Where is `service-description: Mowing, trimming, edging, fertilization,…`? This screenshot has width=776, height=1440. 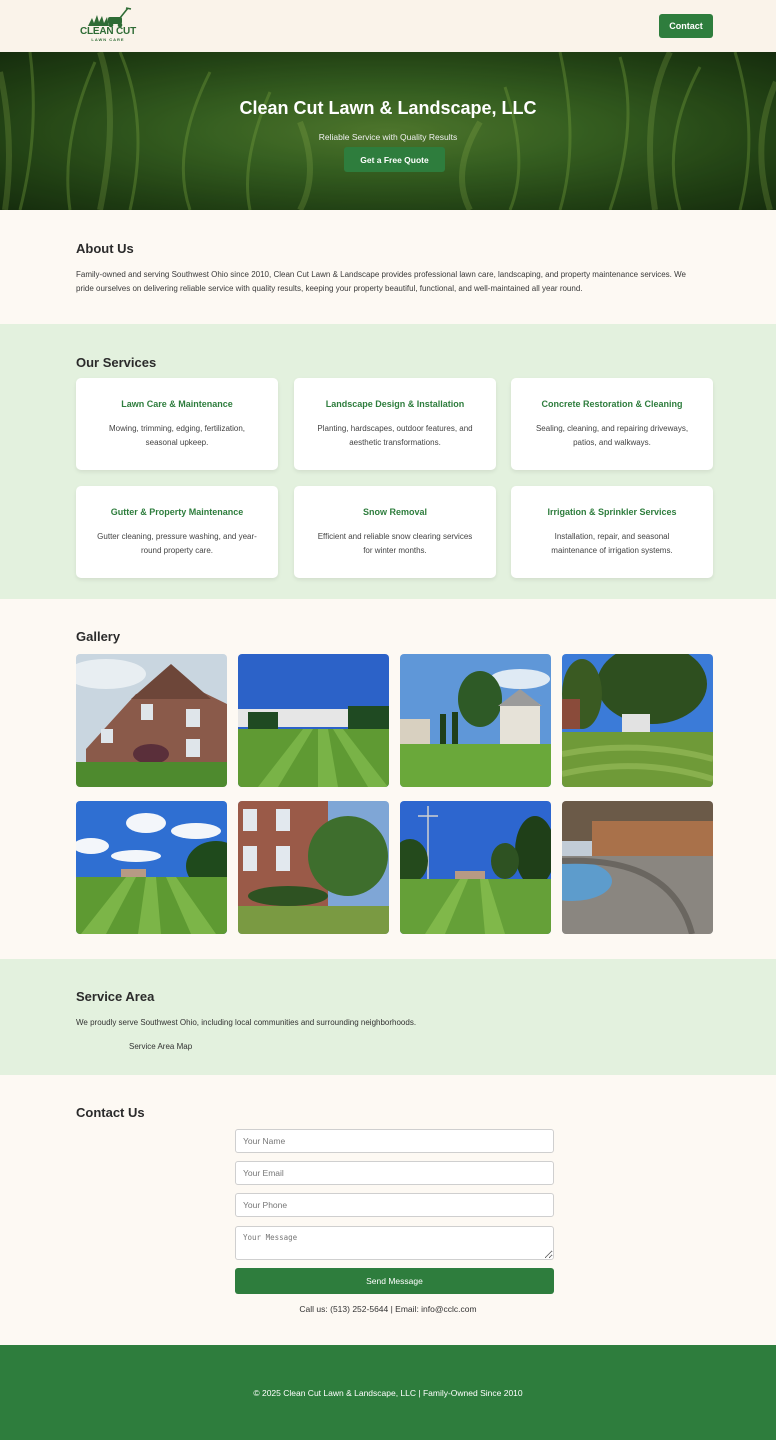
service-description: Mowing, trimming, edging, fertilization,… is located at coordinates (177, 435).